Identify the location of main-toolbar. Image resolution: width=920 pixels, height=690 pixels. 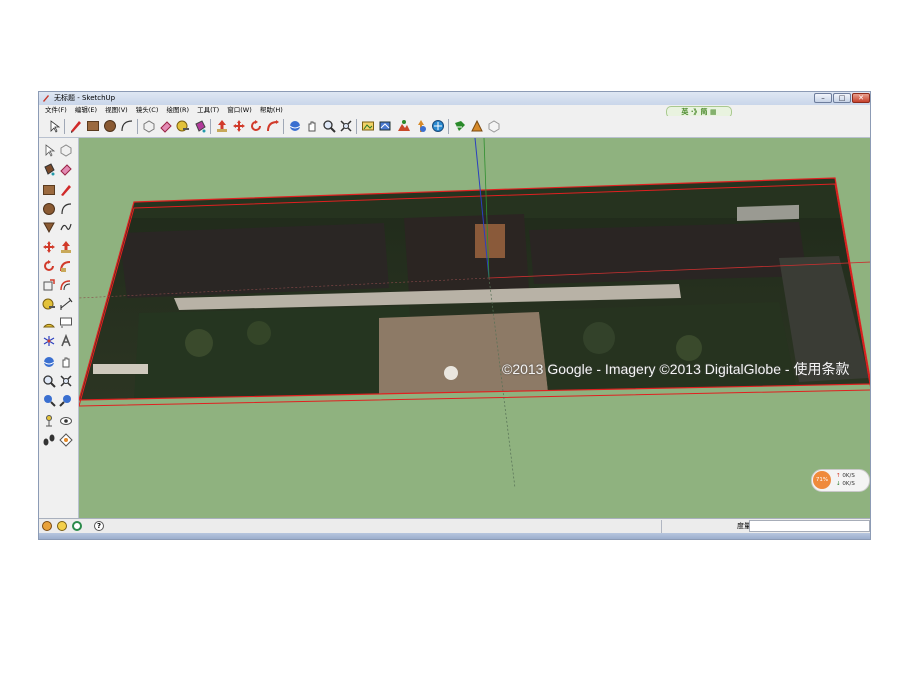
(454, 127).